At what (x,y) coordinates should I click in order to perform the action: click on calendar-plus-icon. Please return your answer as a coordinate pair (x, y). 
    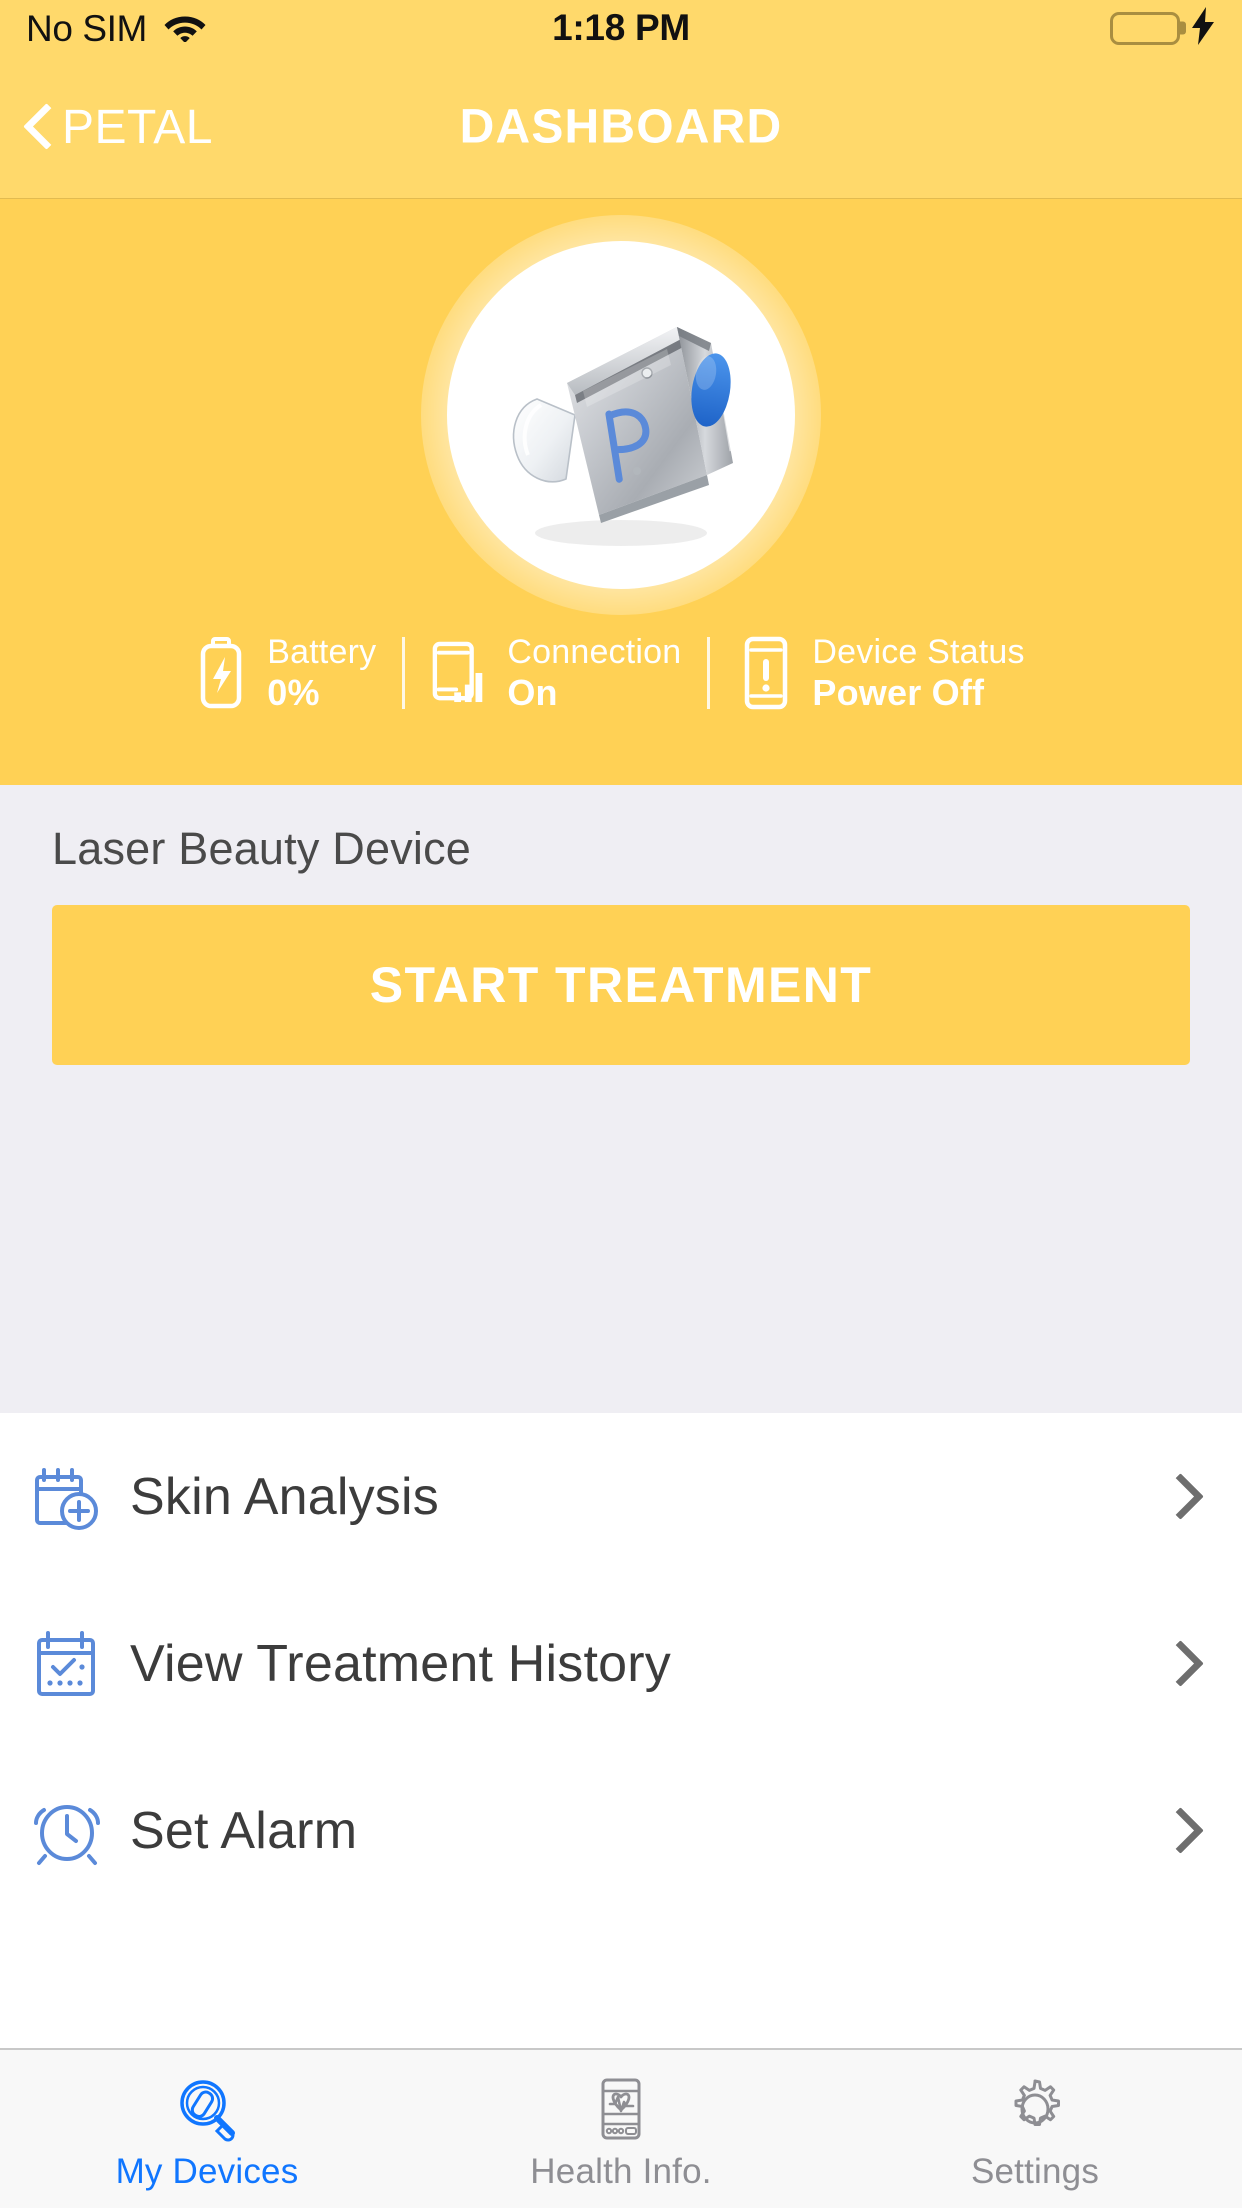
    Looking at the image, I should click on (67, 1497).